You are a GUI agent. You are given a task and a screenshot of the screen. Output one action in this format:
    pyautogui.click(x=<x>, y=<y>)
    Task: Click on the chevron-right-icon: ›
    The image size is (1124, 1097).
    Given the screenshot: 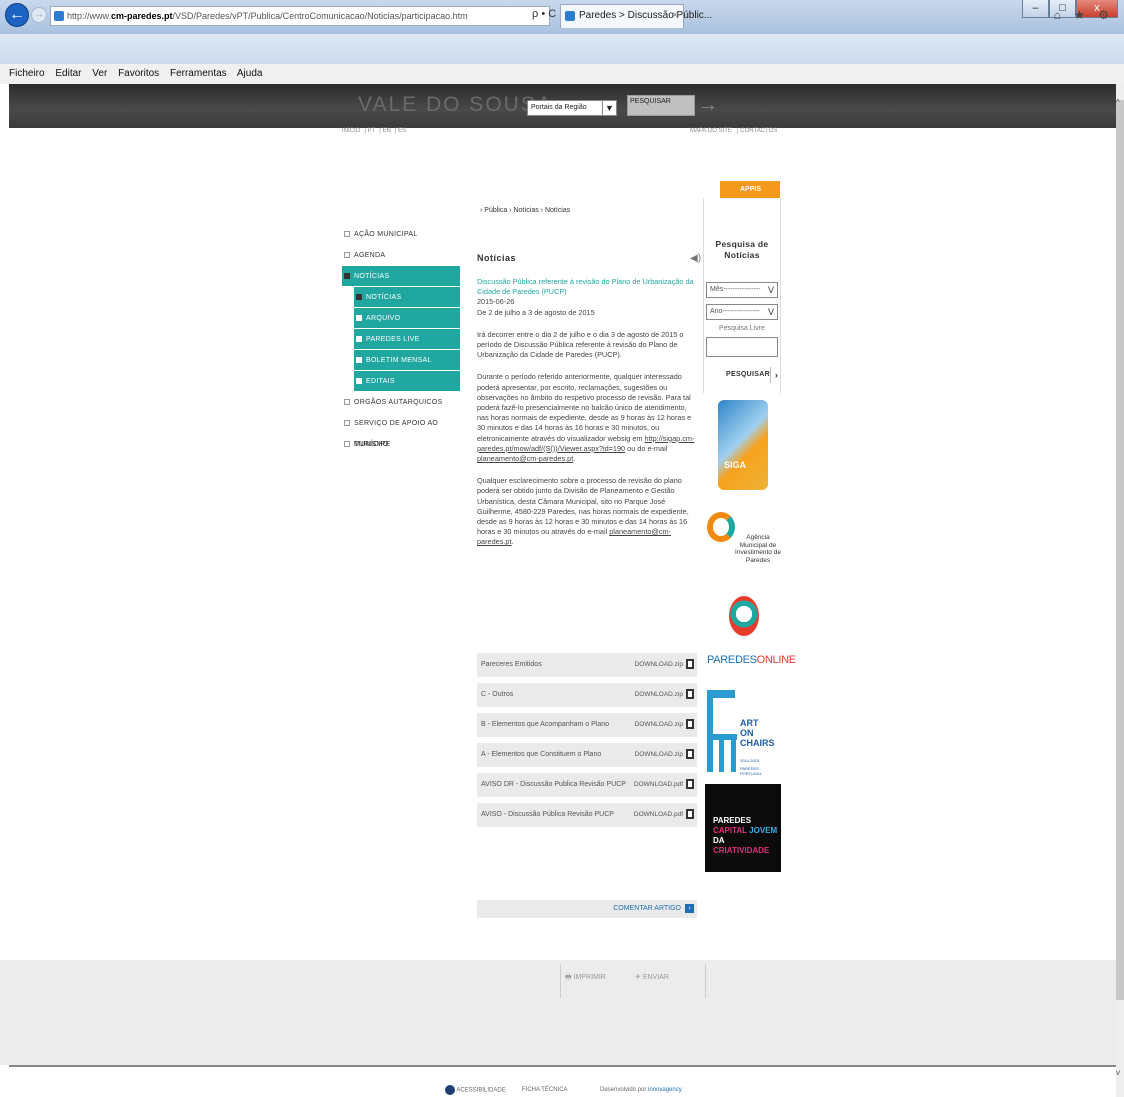 What is the action you would take?
    pyautogui.click(x=776, y=375)
    